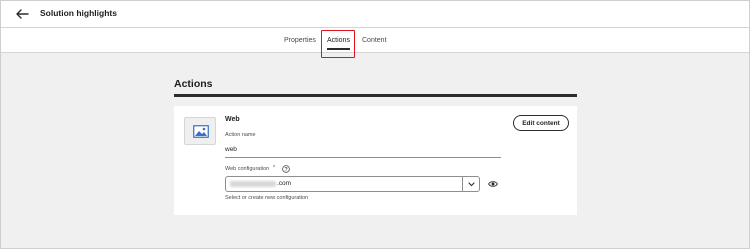 The width and height of the screenshot is (750, 249). What do you see at coordinates (541, 123) in the screenshot?
I see `edit-content-button: Edit content` at bounding box center [541, 123].